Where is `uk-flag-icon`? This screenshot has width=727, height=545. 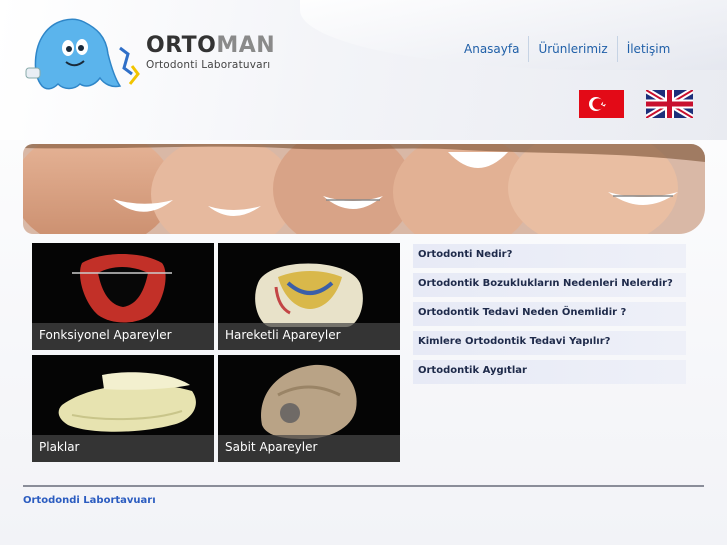 uk-flag-icon is located at coordinates (669, 104).